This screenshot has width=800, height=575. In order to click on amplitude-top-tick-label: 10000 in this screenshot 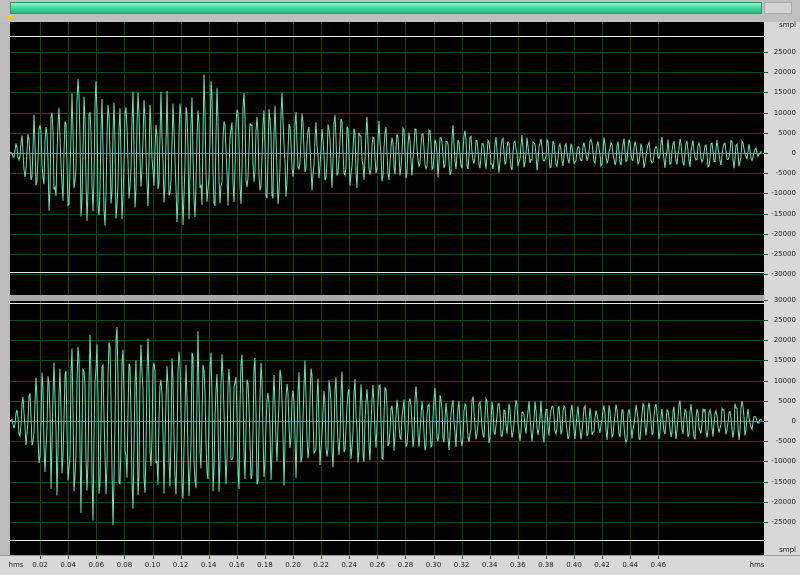, I will do `click(784, 112)`.